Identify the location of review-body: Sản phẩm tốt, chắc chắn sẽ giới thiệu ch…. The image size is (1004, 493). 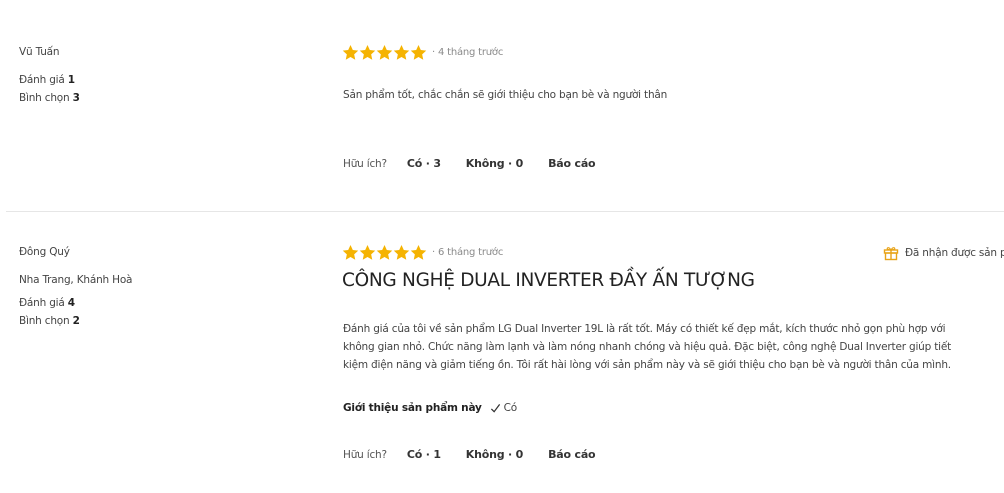
(505, 95).